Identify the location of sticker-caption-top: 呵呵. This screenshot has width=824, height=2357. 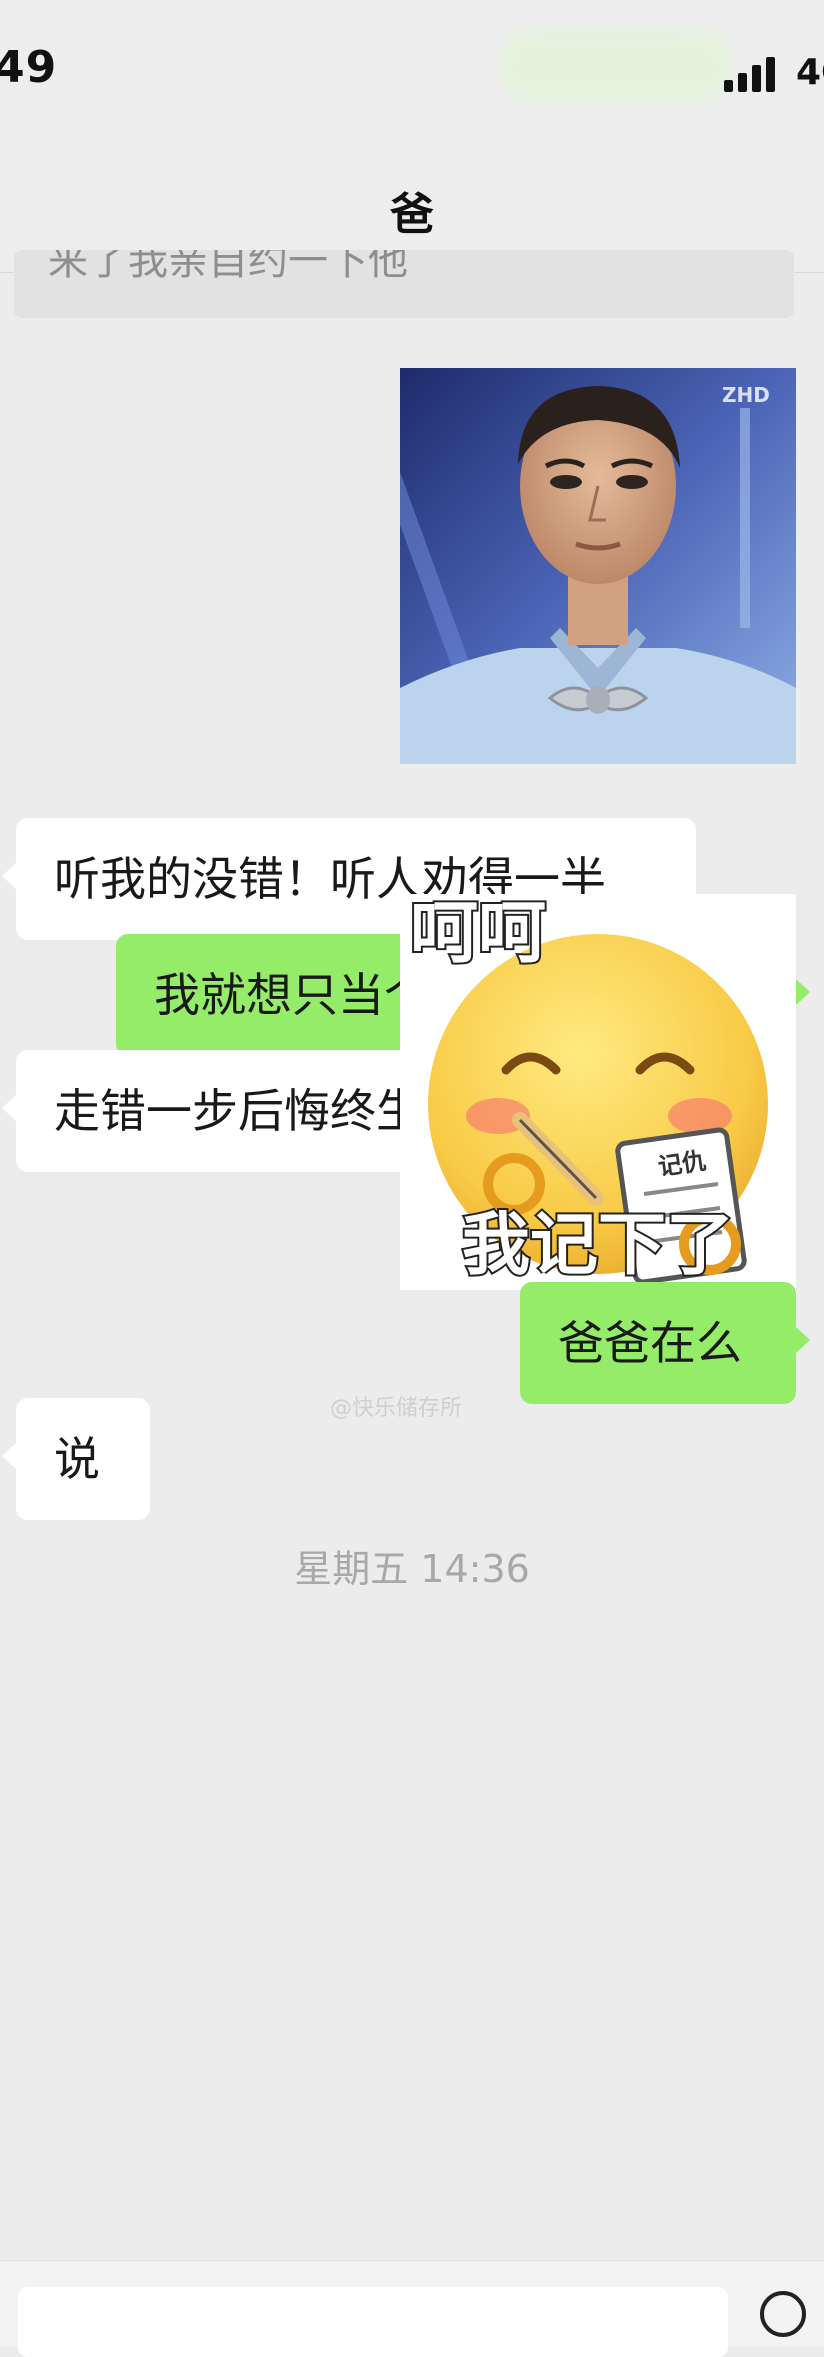
(478, 933).